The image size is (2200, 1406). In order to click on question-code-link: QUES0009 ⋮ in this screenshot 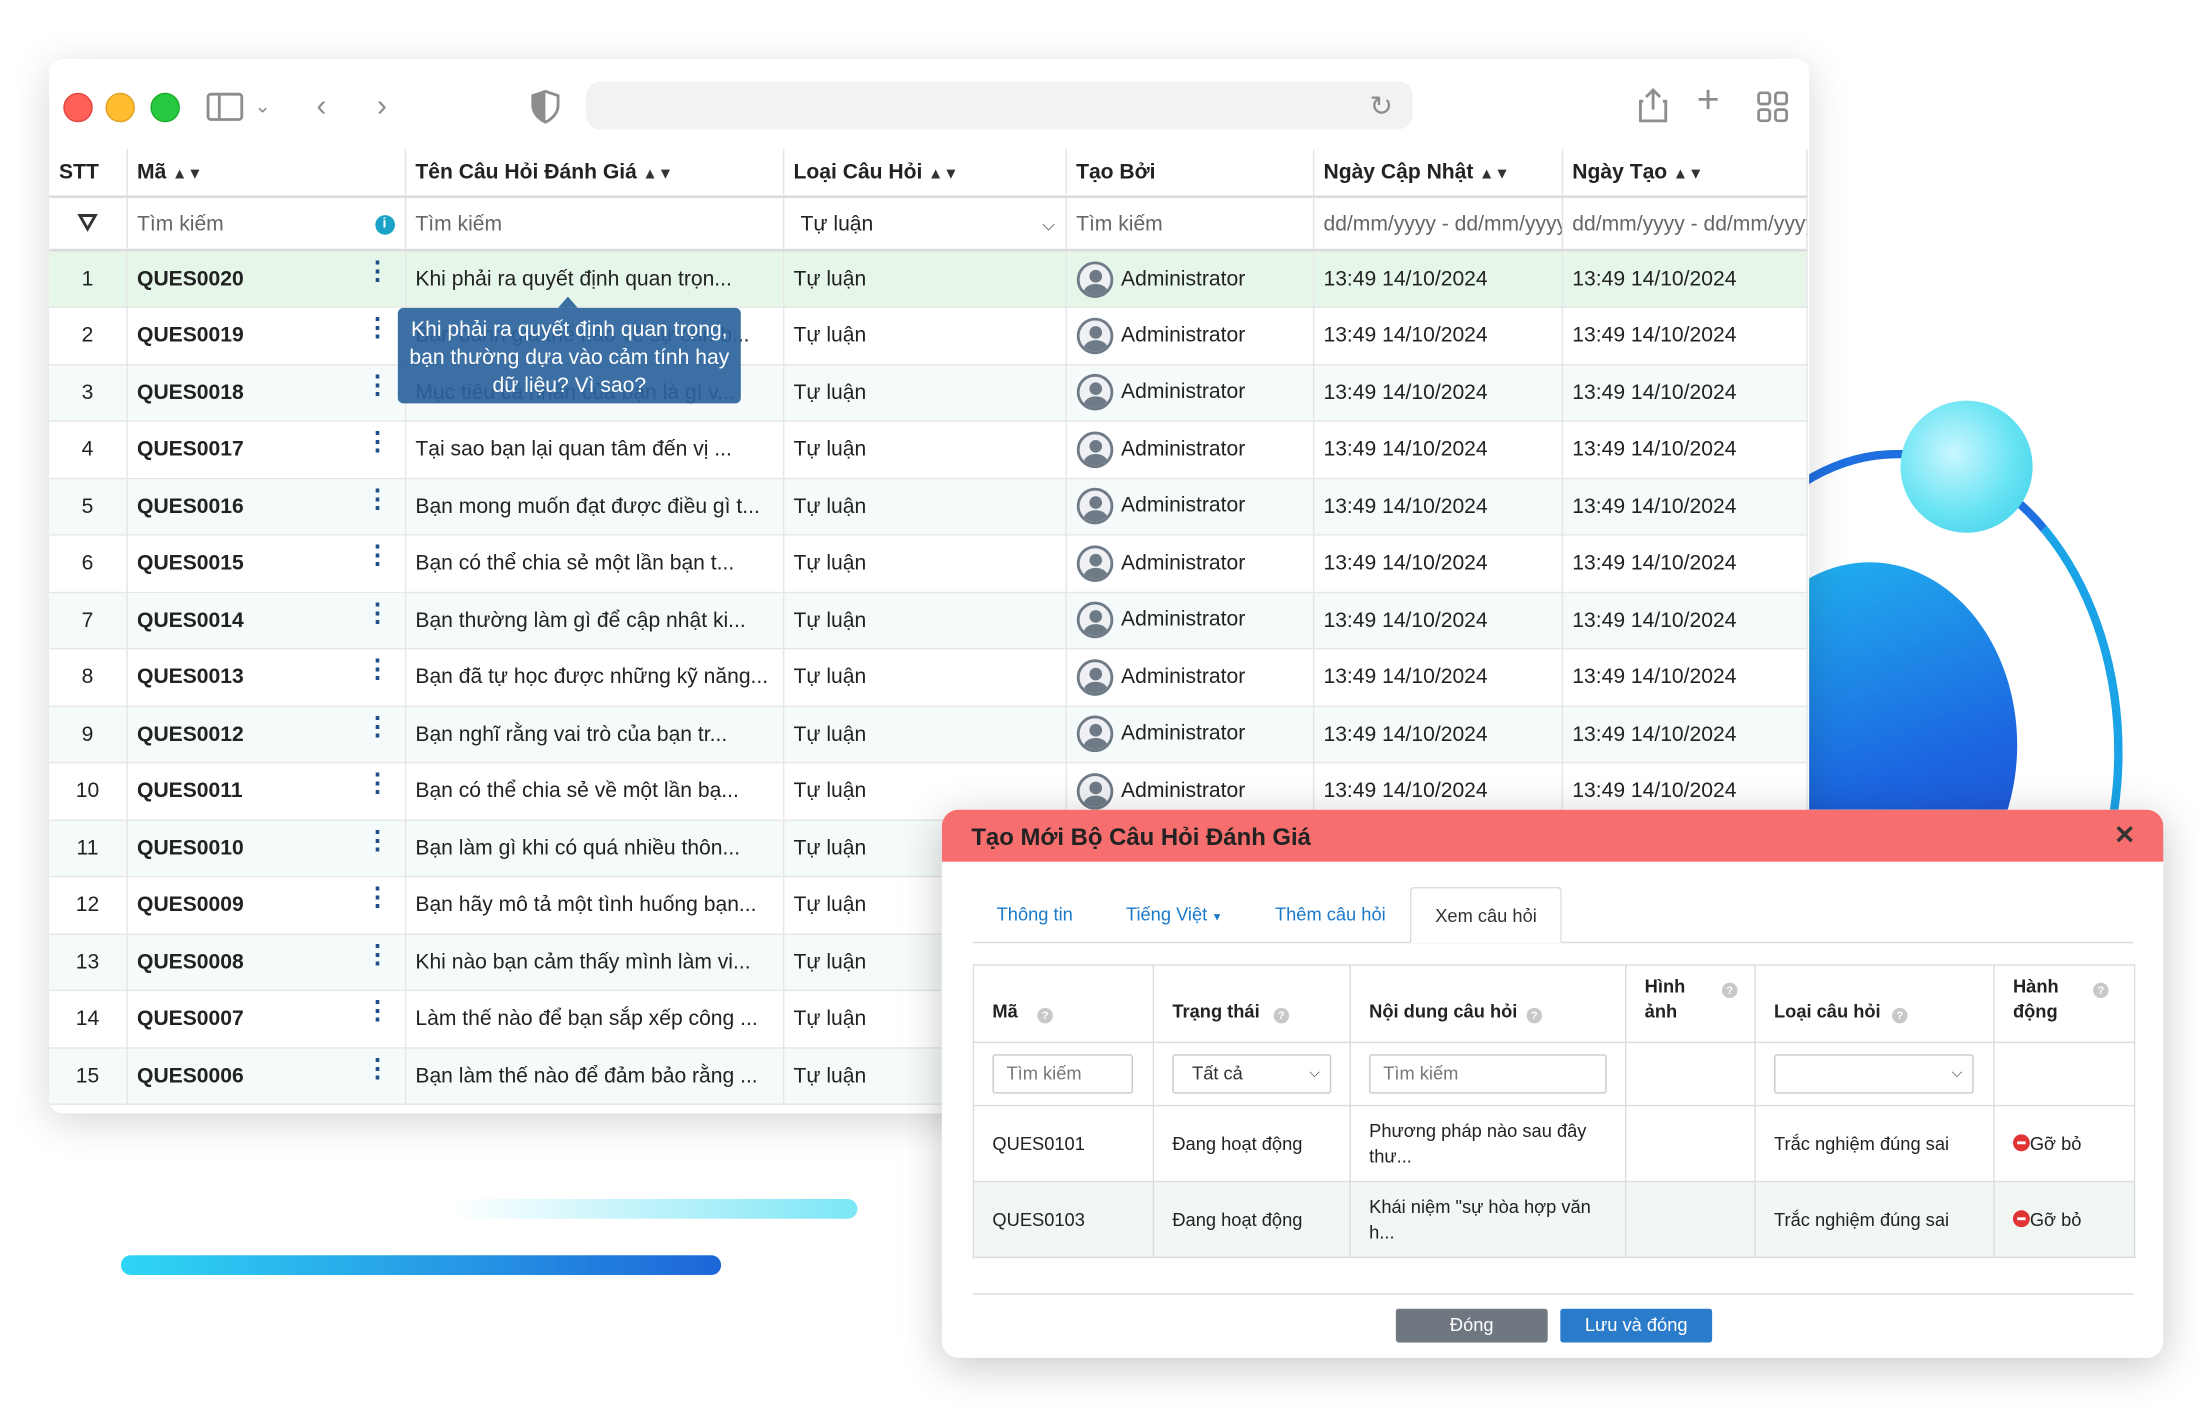, I will do `click(266, 905)`.